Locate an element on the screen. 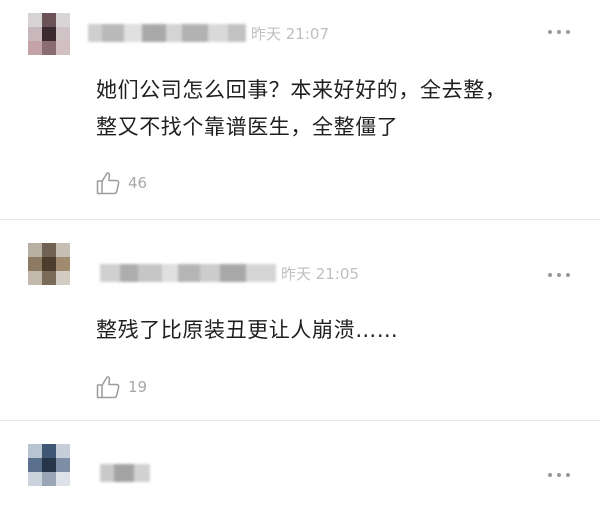 This screenshot has height=508, width=600. like-count: 46 is located at coordinates (138, 183).